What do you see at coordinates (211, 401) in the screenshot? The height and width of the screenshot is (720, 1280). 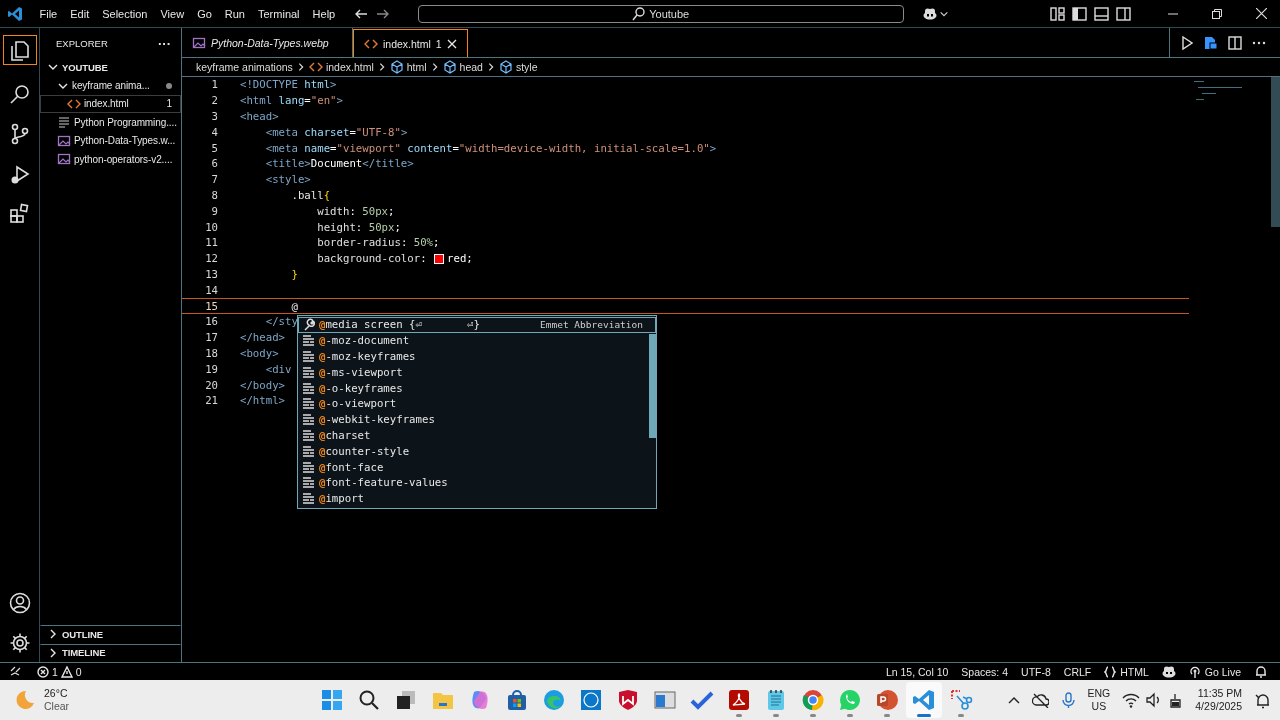 I see `line-number: 21` at bounding box center [211, 401].